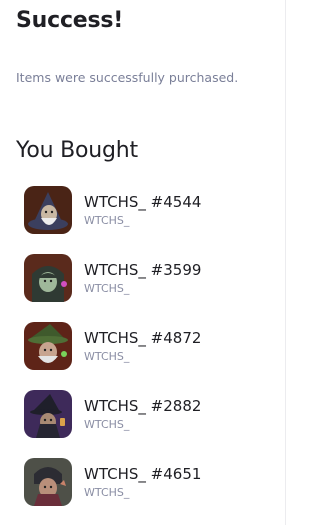  I want to click on success-title: Success!, so click(70, 20).